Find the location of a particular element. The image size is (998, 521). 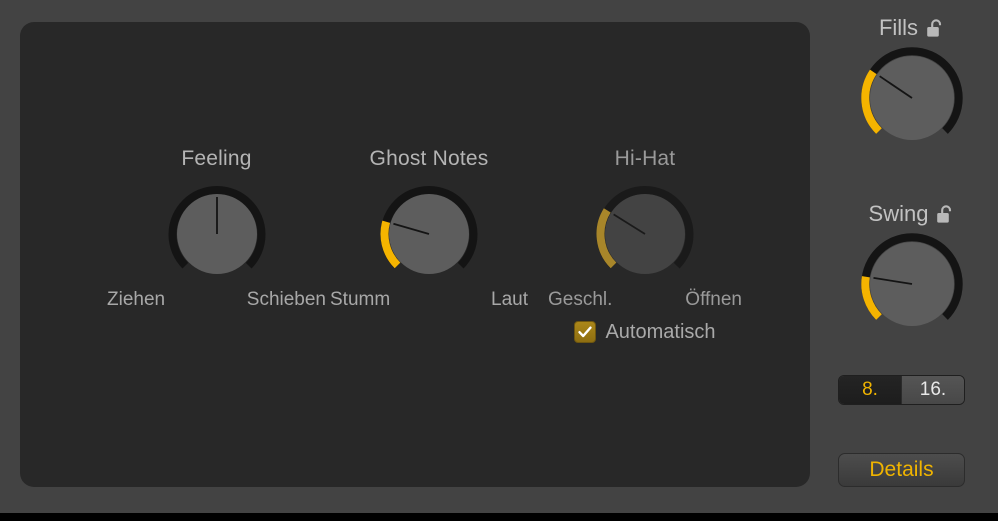

knob-swing-dial is located at coordinates (912, 284).